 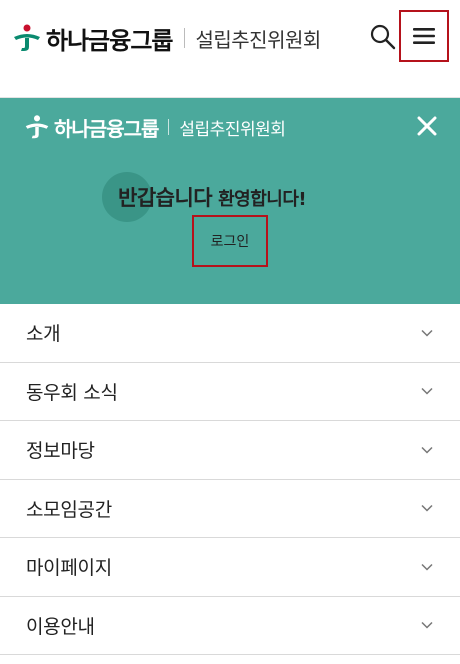 I want to click on menu-item-intro: 소개, so click(x=230, y=333).